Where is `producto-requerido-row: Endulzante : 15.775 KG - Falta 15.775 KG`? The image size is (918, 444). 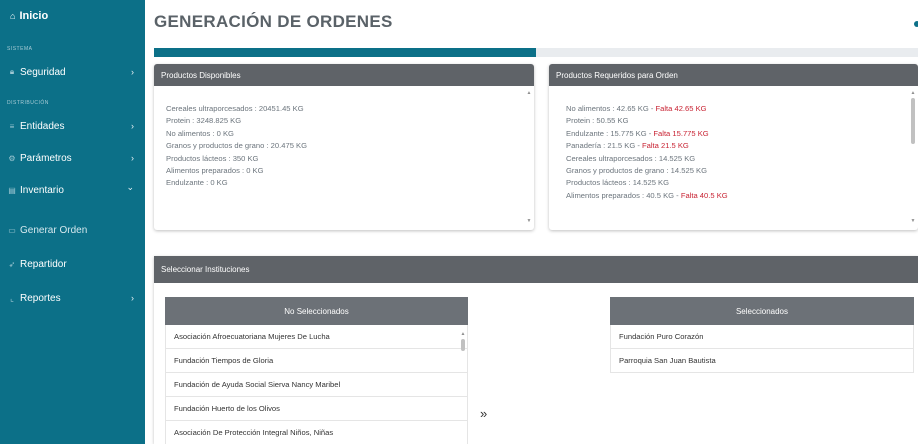 producto-requerido-row: Endulzante : 15.775 KG - Falta 15.775 KG is located at coordinates (742, 134).